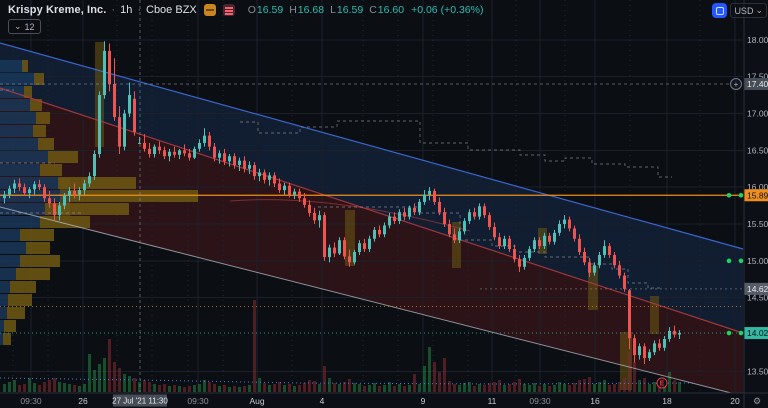 The image size is (768, 408). What do you see at coordinates (228, 10) in the screenshot?
I see `red-lines-icon` at bounding box center [228, 10].